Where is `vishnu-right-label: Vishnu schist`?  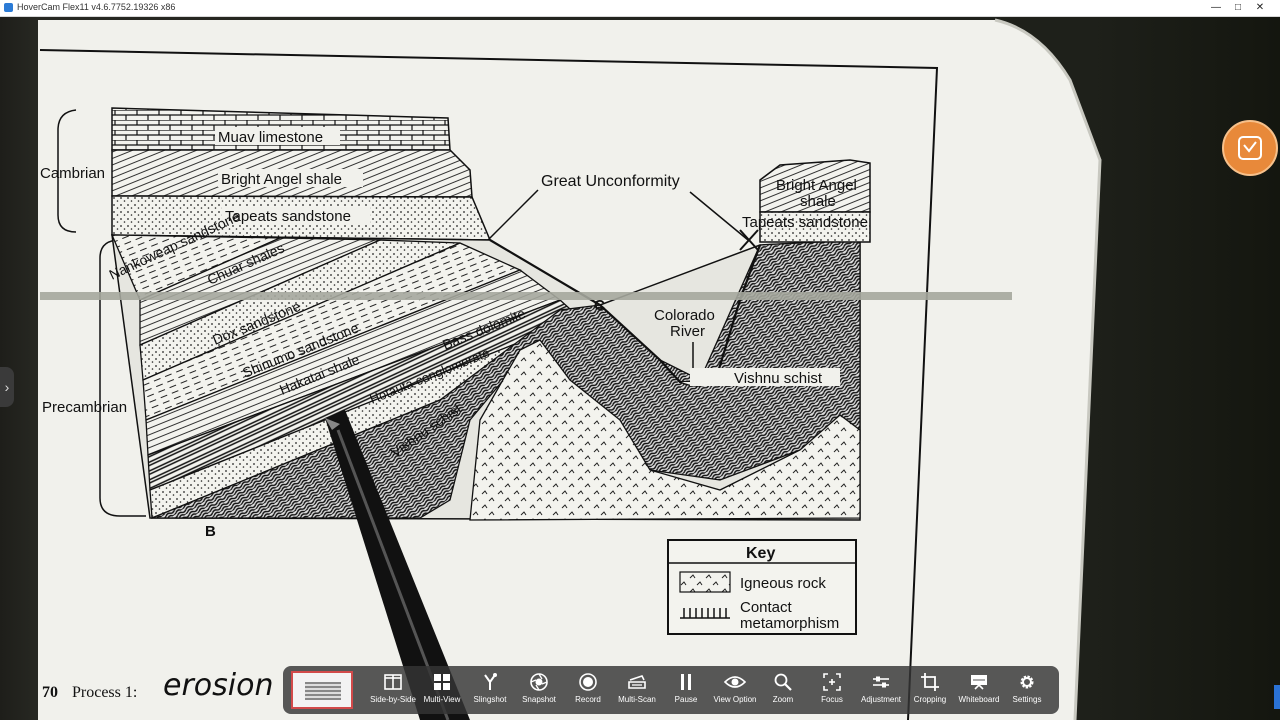 vishnu-right-label: Vishnu schist is located at coordinates (778, 378).